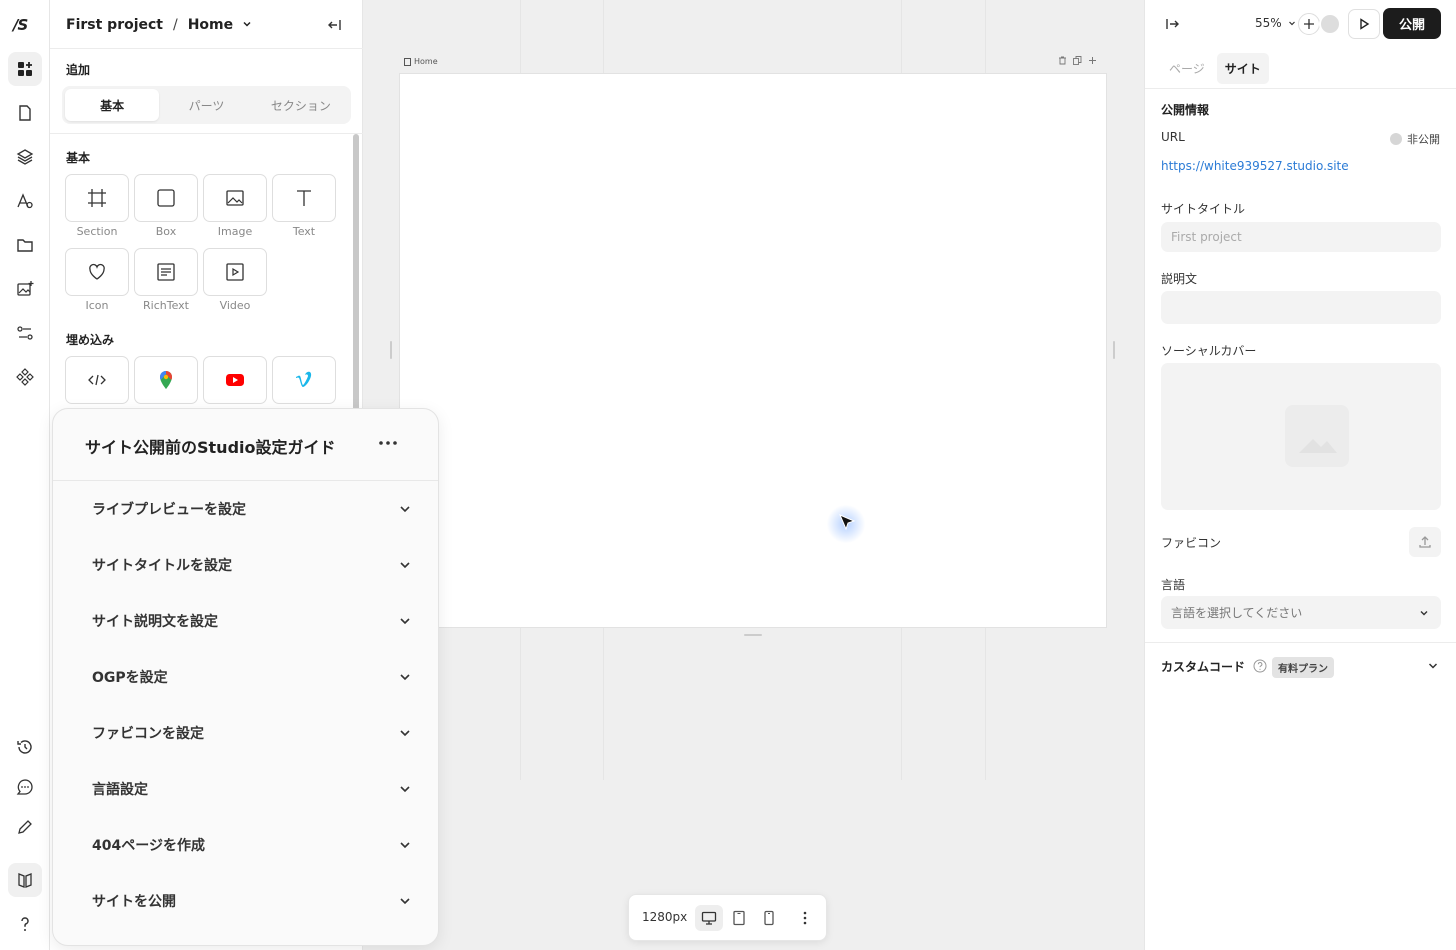 Image resolution: width=1456 pixels, height=950 pixels. What do you see at coordinates (334, 25) in the screenshot?
I see `collapse-panel-icon` at bounding box center [334, 25].